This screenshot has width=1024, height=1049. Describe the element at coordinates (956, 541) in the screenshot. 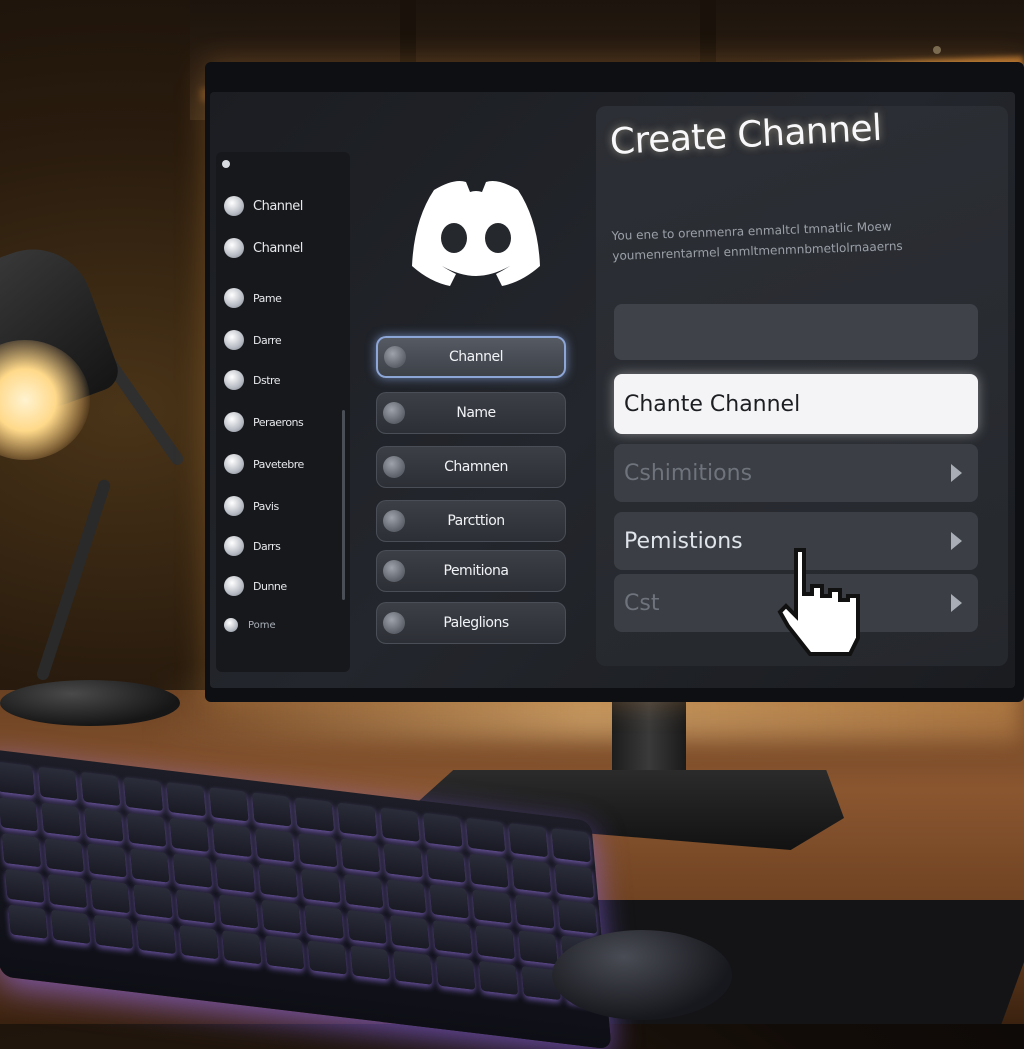

I see `chevron-right-icon` at that location.